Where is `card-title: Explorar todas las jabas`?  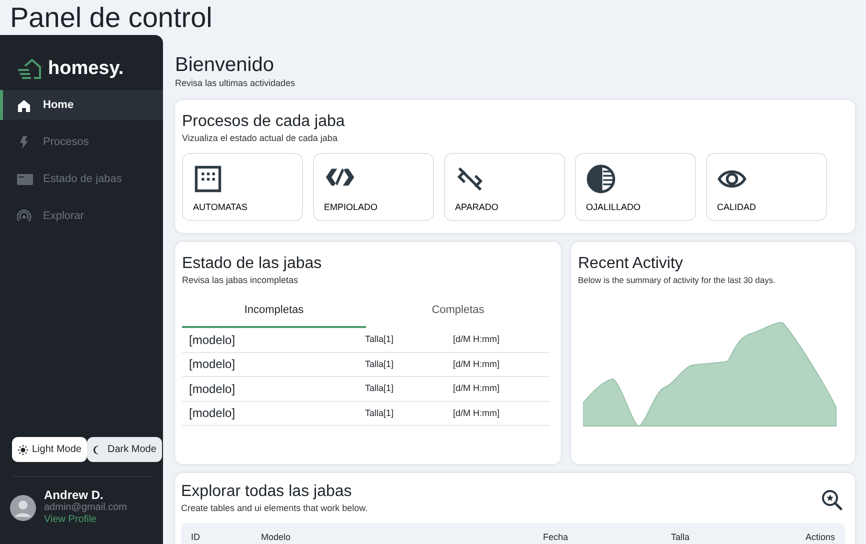
card-title: Explorar todas las jabas is located at coordinates (267, 492).